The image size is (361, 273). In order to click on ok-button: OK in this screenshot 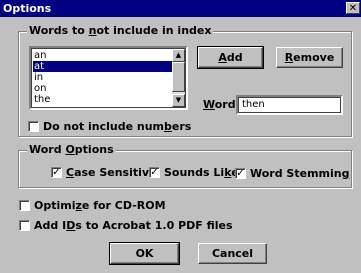, I will do `click(144, 253)`.